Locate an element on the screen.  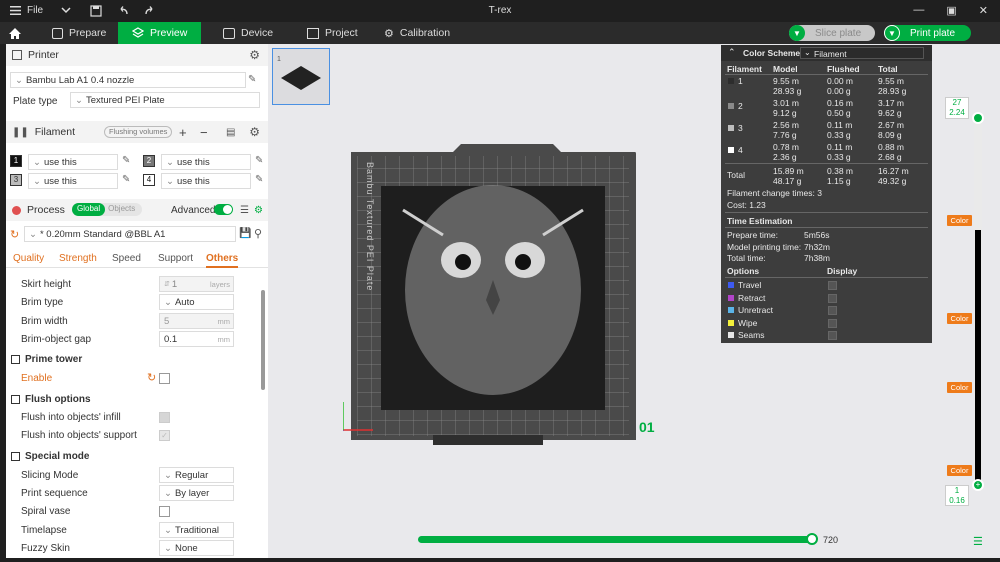
flush-options-icon is located at coordinates (15, 399).